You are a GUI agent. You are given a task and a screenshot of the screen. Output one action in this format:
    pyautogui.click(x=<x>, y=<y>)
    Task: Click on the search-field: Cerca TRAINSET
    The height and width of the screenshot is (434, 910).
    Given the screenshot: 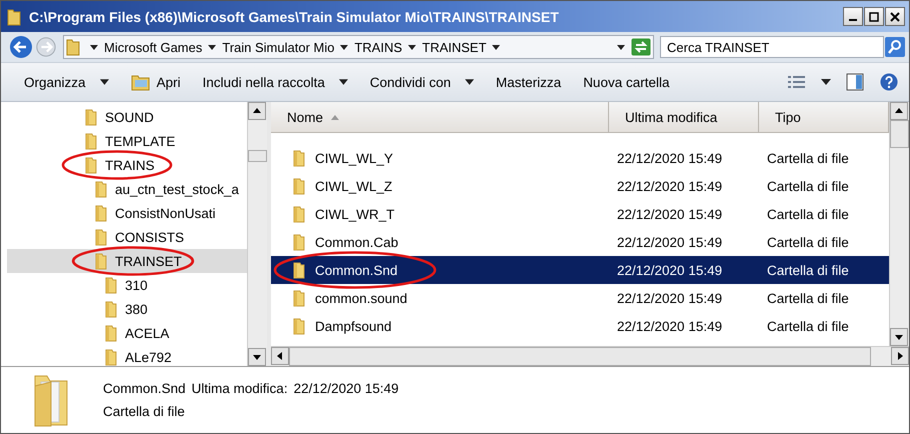 What is the action you would take?
    pyautogui.click(x=772, y=47)
    